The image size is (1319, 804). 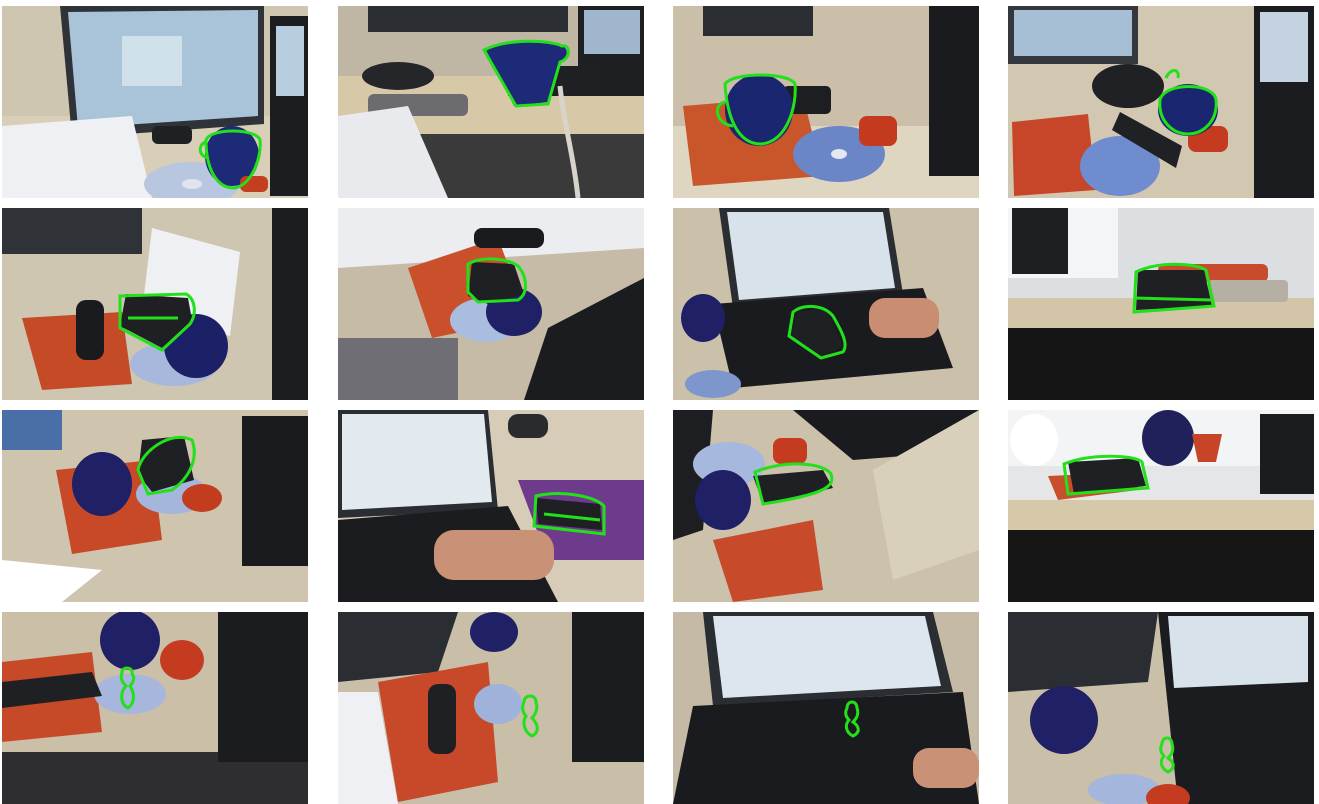 I want to click on photo-tile-r1-c3, so click(x=826, y=102).